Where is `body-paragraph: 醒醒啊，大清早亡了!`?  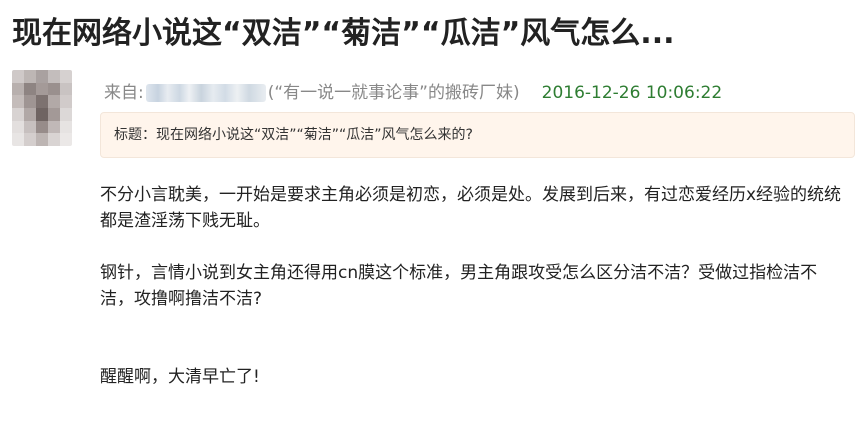
body-paragraph: 醒醒啊，大清早亡了! is located at coordinates (180, 377).